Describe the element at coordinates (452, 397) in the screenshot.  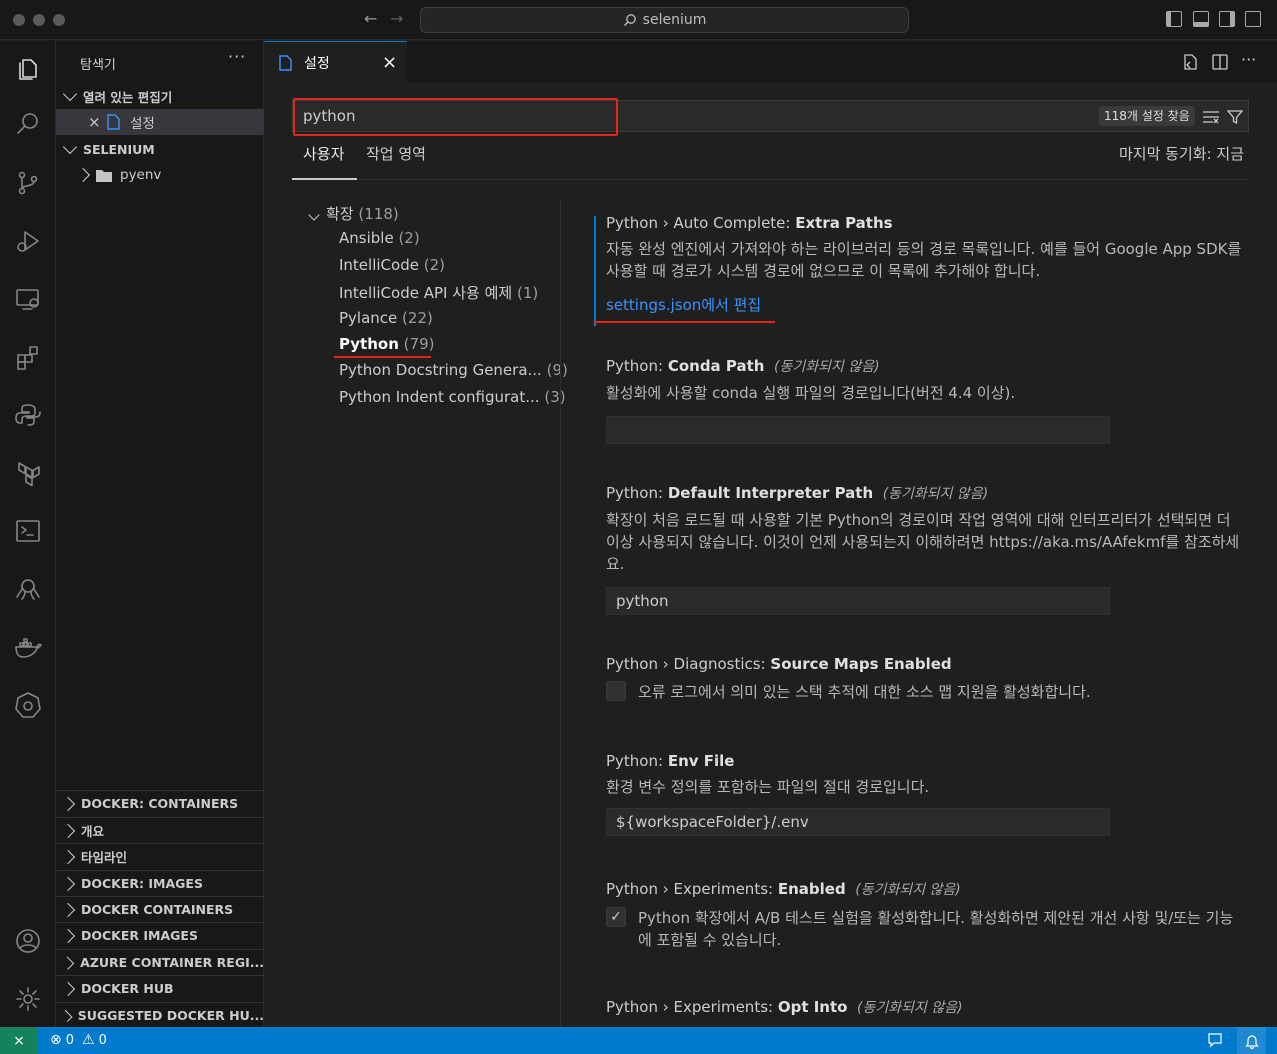
I see `toc-item-python-indent: Python Indent configurat... (3)` at that location.